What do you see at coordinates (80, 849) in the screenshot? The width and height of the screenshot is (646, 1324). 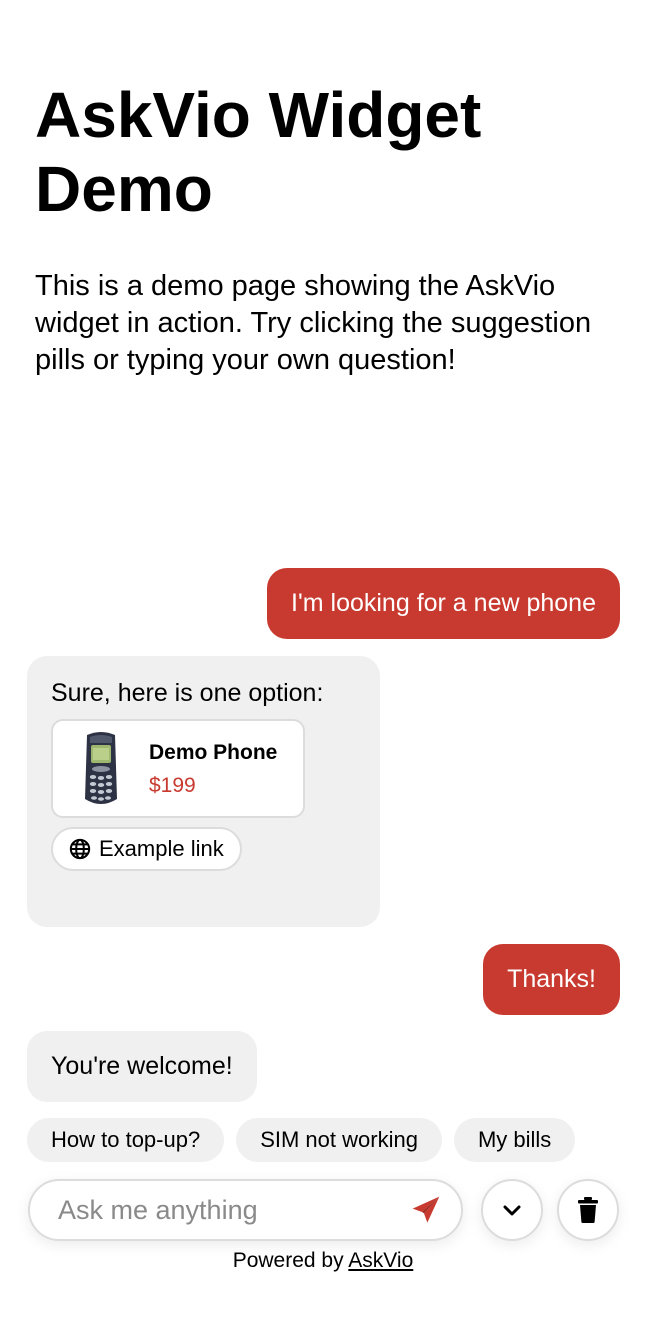 I see `globe-icon` at bounding box center [80, 849].